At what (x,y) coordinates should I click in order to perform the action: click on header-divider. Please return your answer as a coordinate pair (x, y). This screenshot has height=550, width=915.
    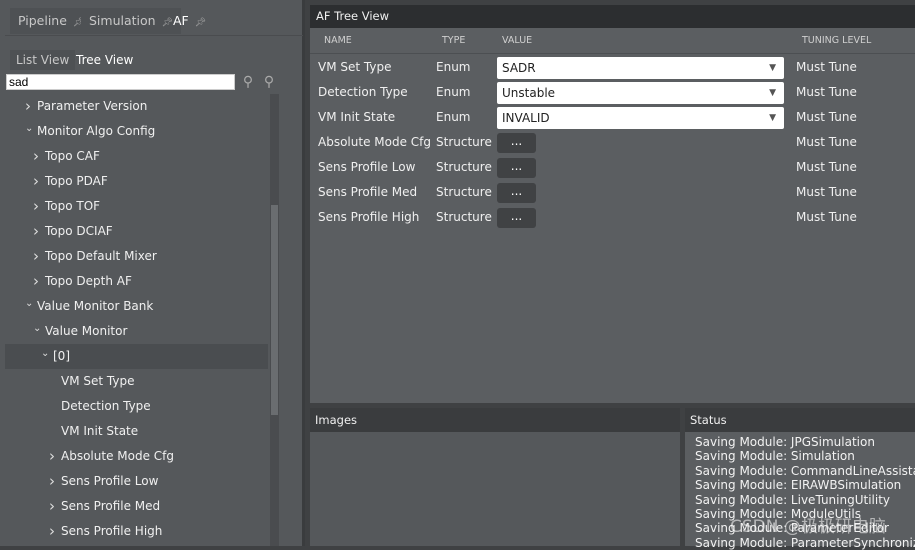
    Looking at the image, I should click on (612, 53).